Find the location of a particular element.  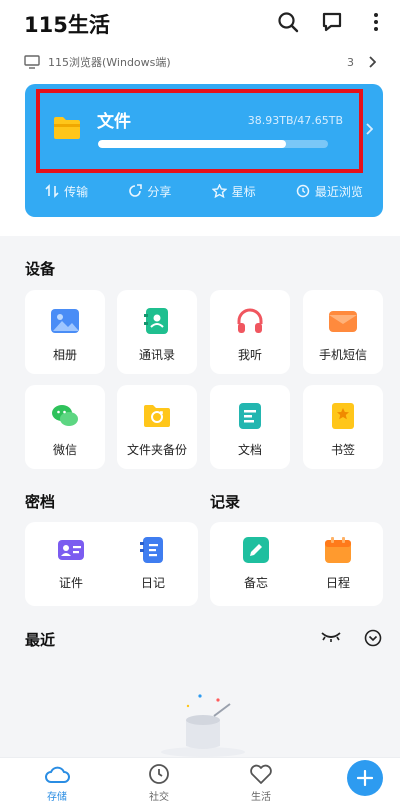

share-button: 分享 is located at coordinates (149, 191).